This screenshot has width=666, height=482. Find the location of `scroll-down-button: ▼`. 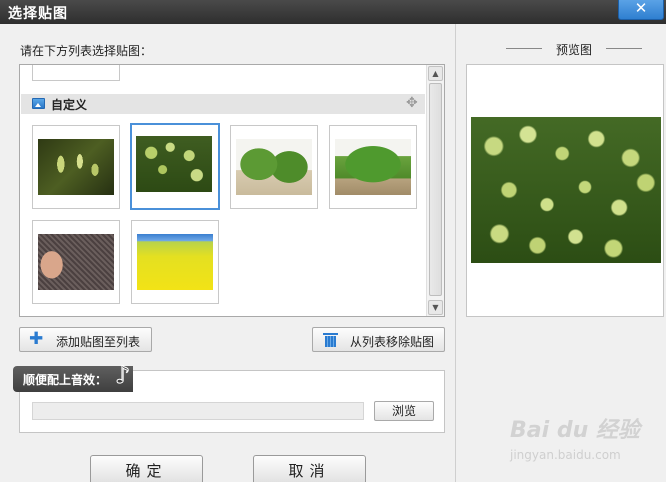

scroll-down-button: ▼ is located at coordinates (435, 307).